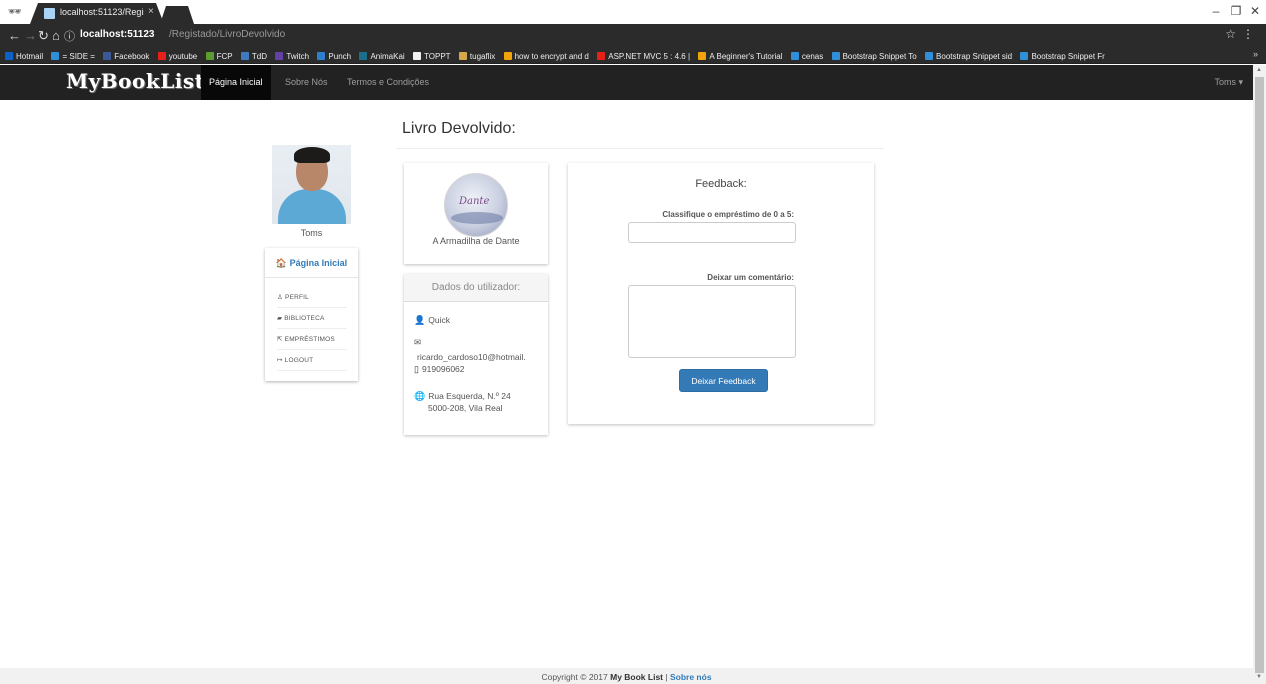 This screenshot has width=1266, height=684. Describe the element at coordinates (1216, 11) in the screenshot. I see `minimize-icon: –` at that location.